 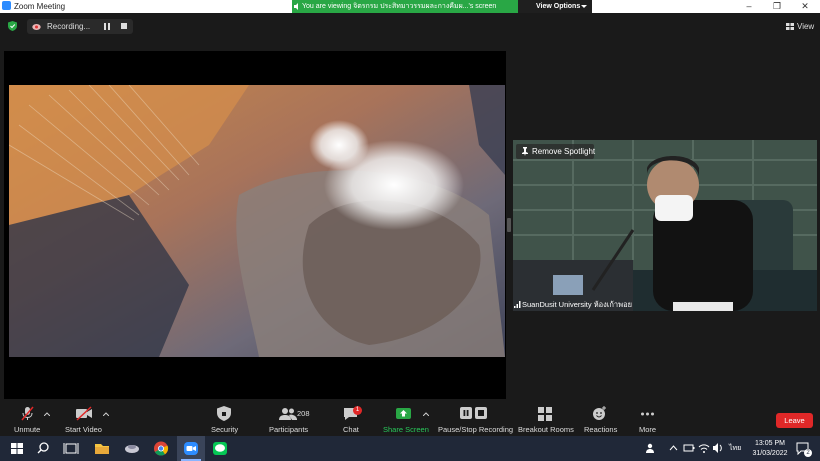 What do you see at coordinates (288, 429) in the screenshot?
I see `participants-button: Participants` at bounding box center [288, 429].